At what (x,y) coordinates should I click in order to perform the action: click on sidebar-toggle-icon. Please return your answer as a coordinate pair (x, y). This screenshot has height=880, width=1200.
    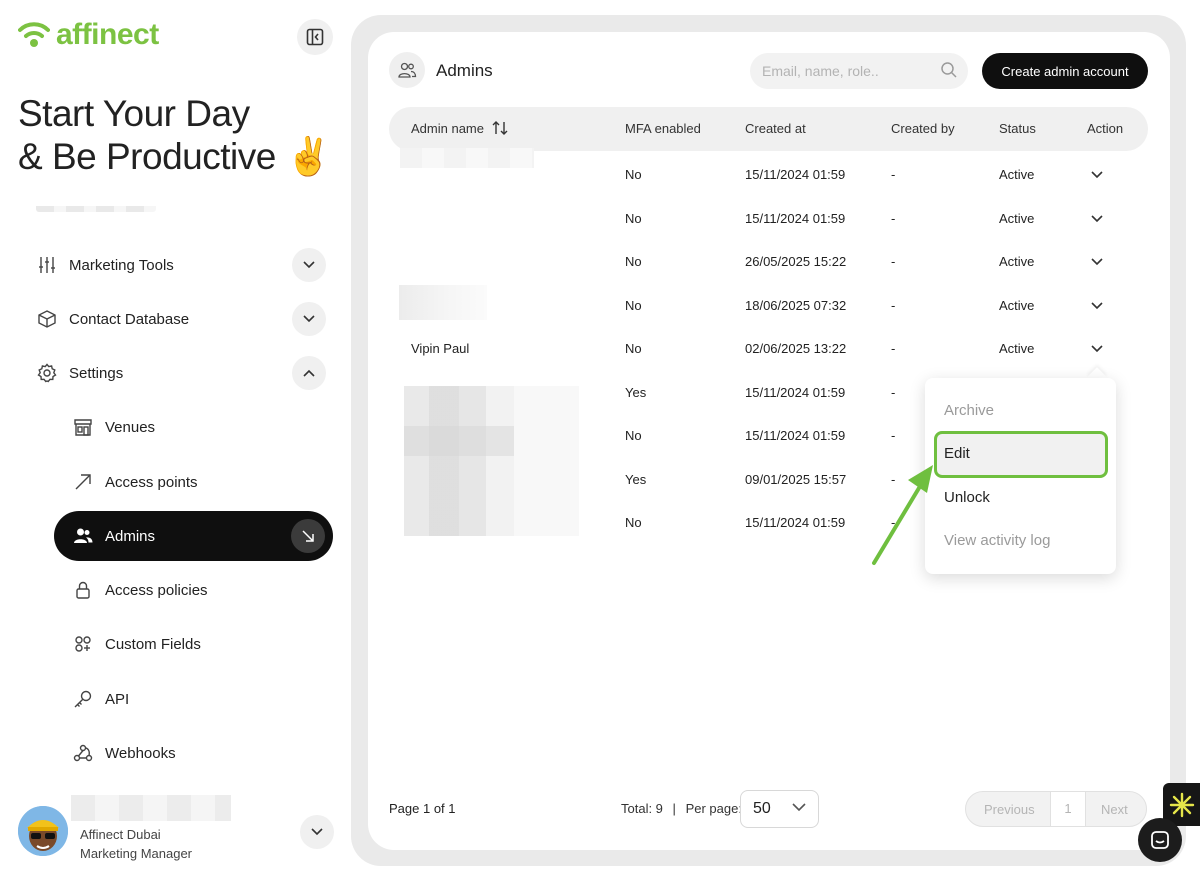
    Looking at the image, I should click on (315, 37).